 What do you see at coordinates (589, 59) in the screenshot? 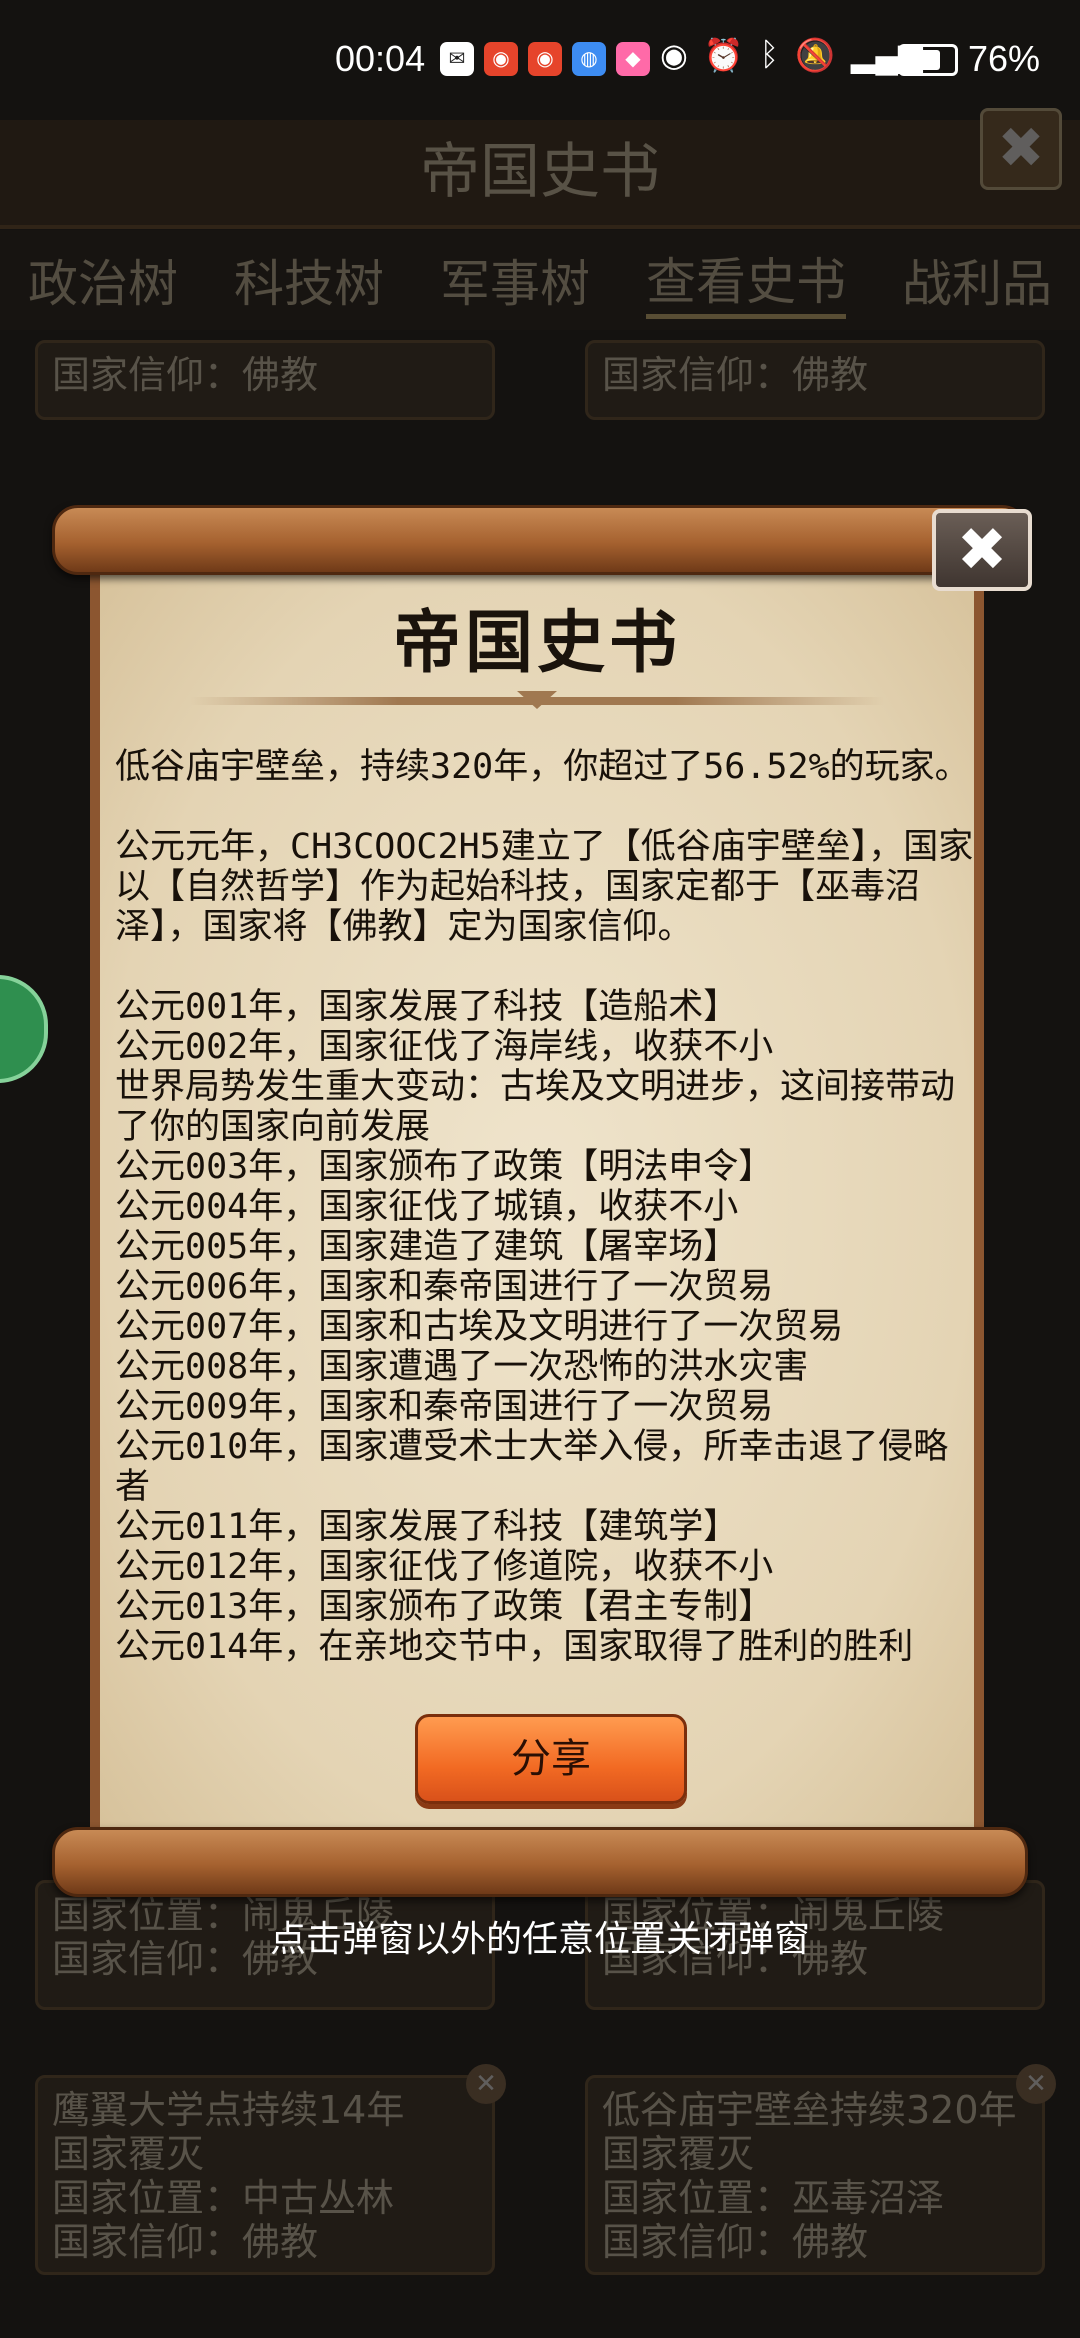
I see `browser-icon: ◍` at bounding box center [589, 59].